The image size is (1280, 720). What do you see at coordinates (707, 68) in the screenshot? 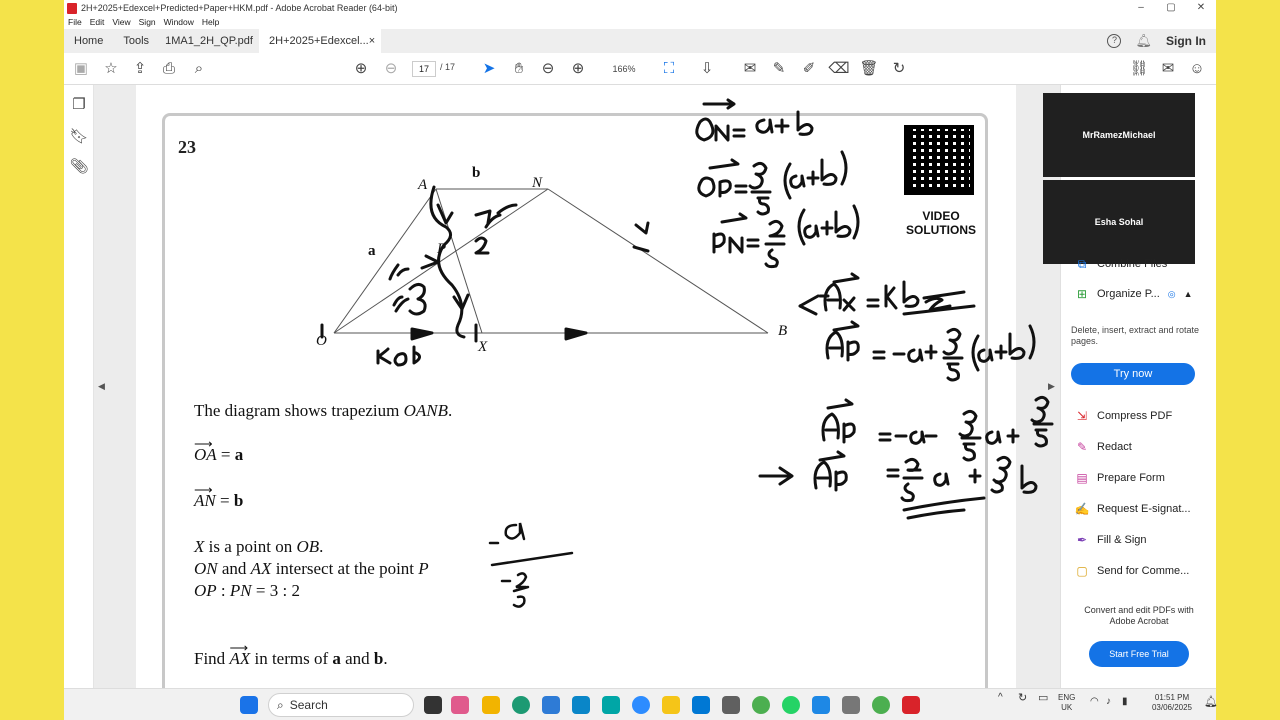
I see `scroll-mode-icon: ⇩` at bounding box center [707, 68].